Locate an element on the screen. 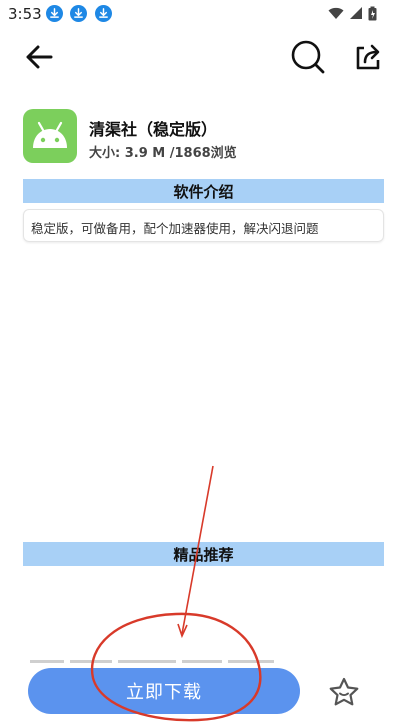 The height and width of the screenshot is (724, 407). intro-section-title: 软件介绍 is located at coordinates (203, 191).